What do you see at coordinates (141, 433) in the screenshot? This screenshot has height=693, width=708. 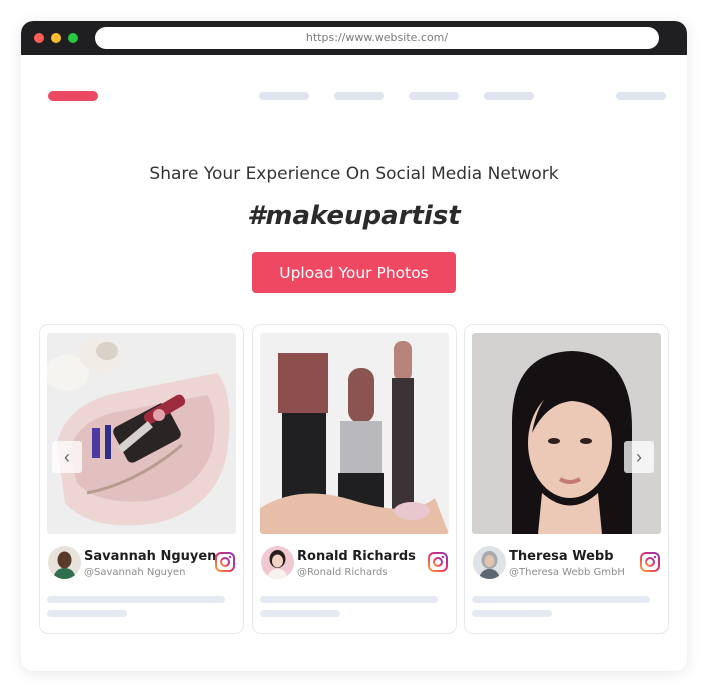 I see `post-photo-makeup-bag` at bounding box center [141, 433].